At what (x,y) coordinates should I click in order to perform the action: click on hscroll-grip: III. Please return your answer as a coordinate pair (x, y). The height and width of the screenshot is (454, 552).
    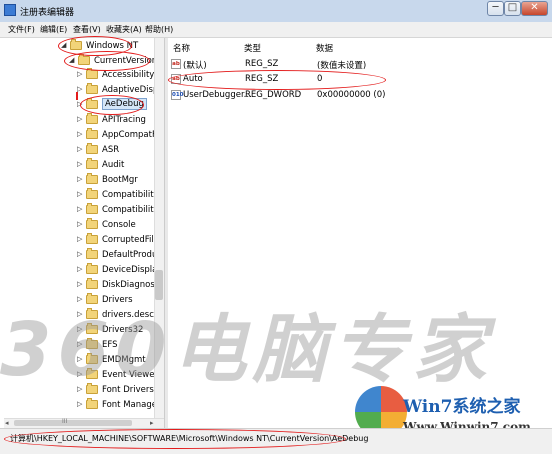
    Looking at the image, I should click on (65, 421).